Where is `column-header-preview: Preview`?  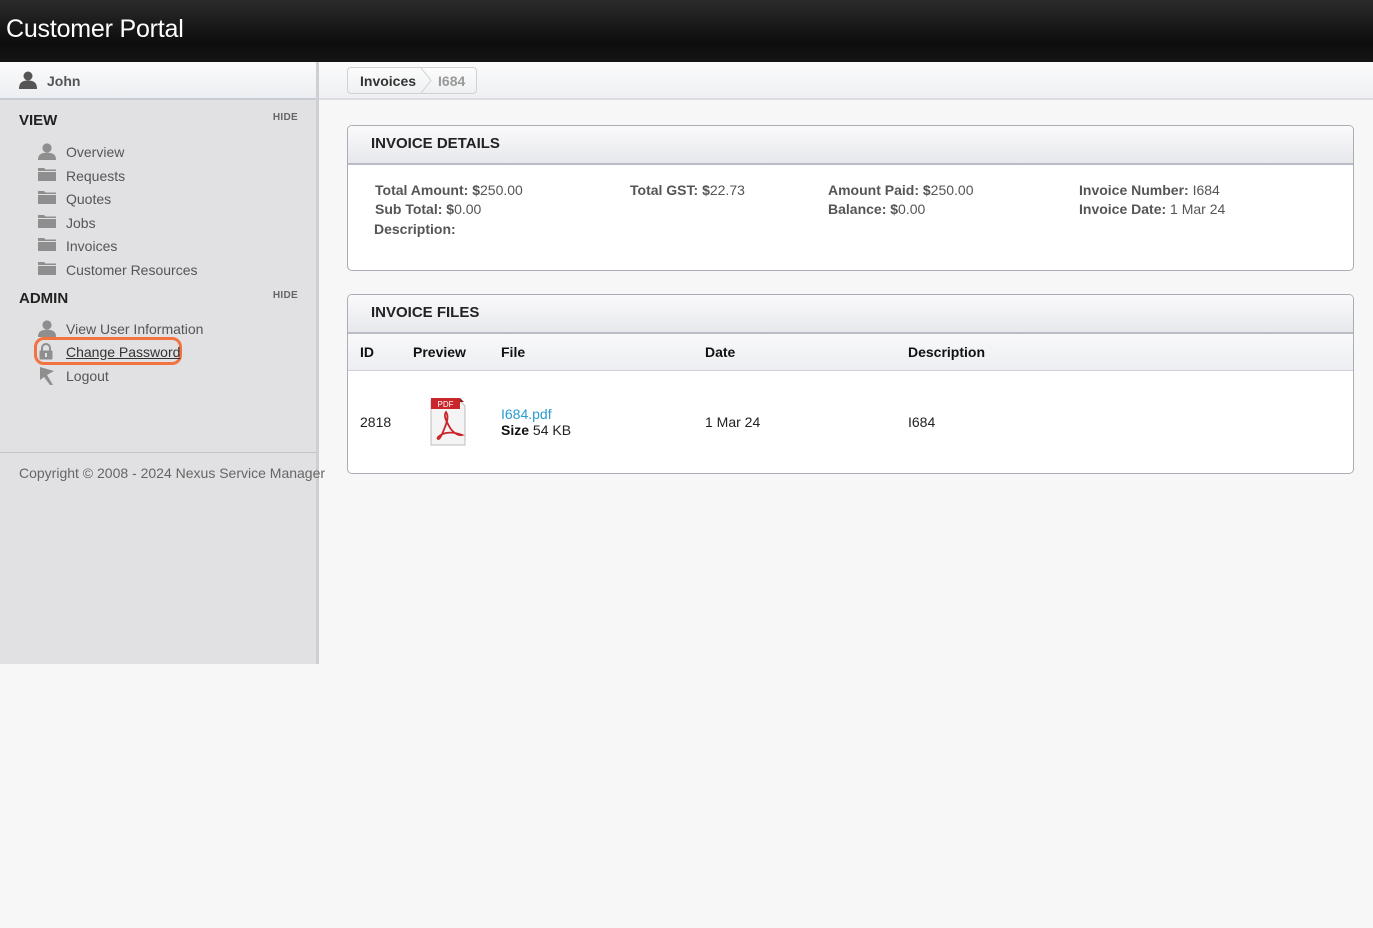 column-header-preview: Preview is located at coordinates (457, 352).